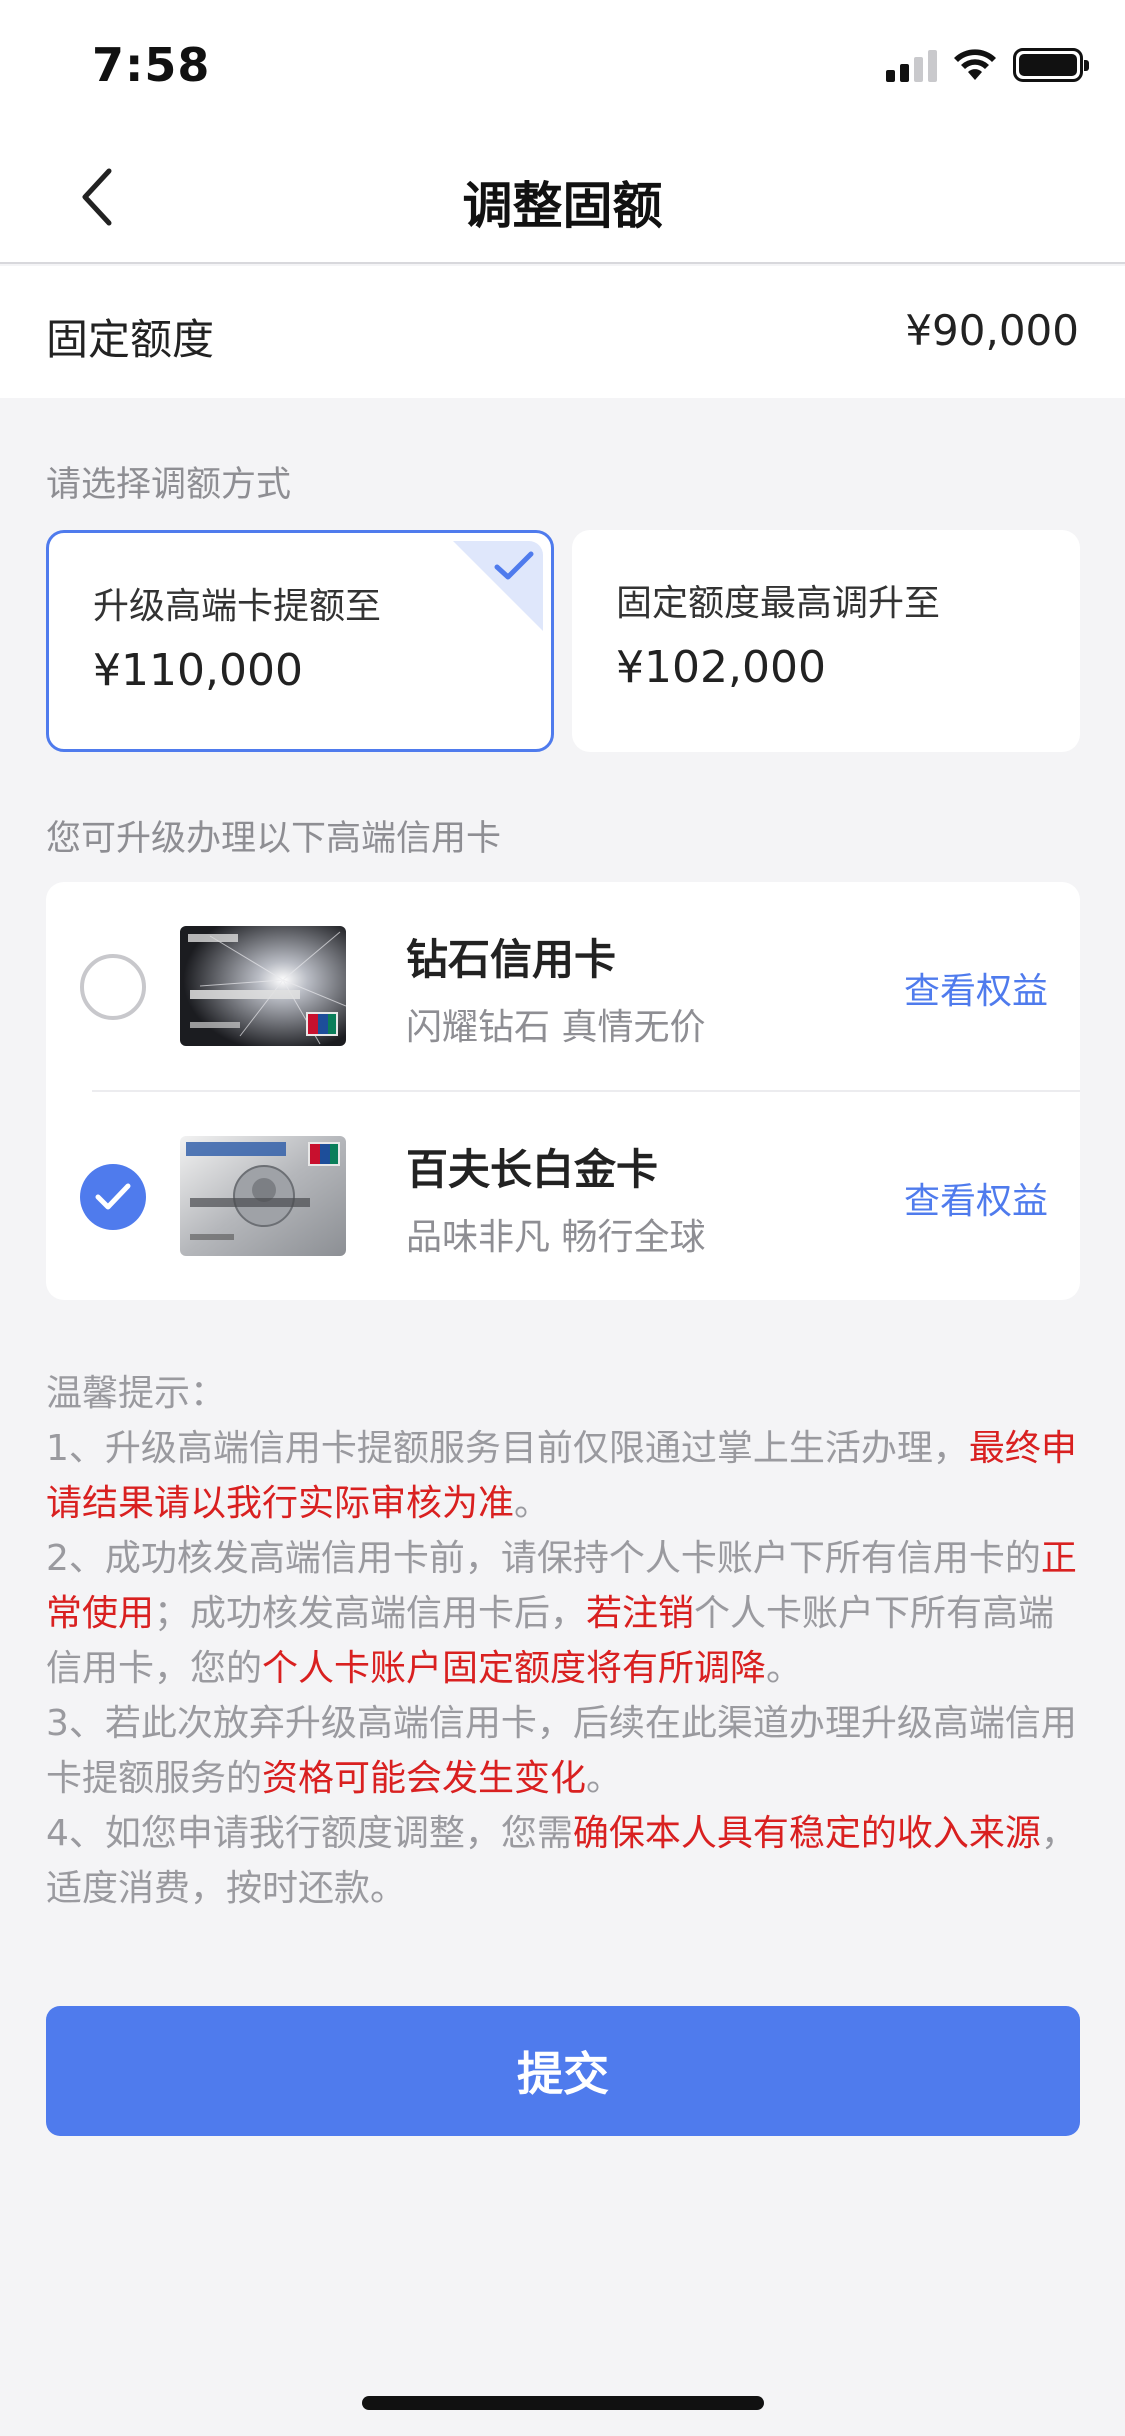 This screenshot has height=2436, width=1125. Describe the element at coordinates (198, 670) in the screenshot. I see `option-value: ¥110,000` at that location.